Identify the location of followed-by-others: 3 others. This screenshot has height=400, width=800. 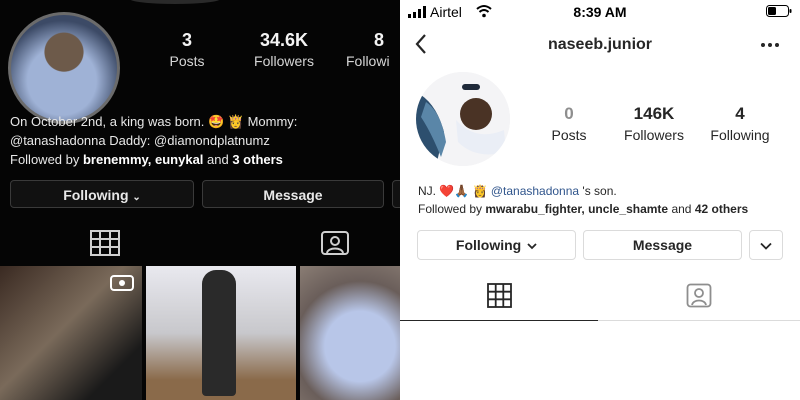
(257, 159).